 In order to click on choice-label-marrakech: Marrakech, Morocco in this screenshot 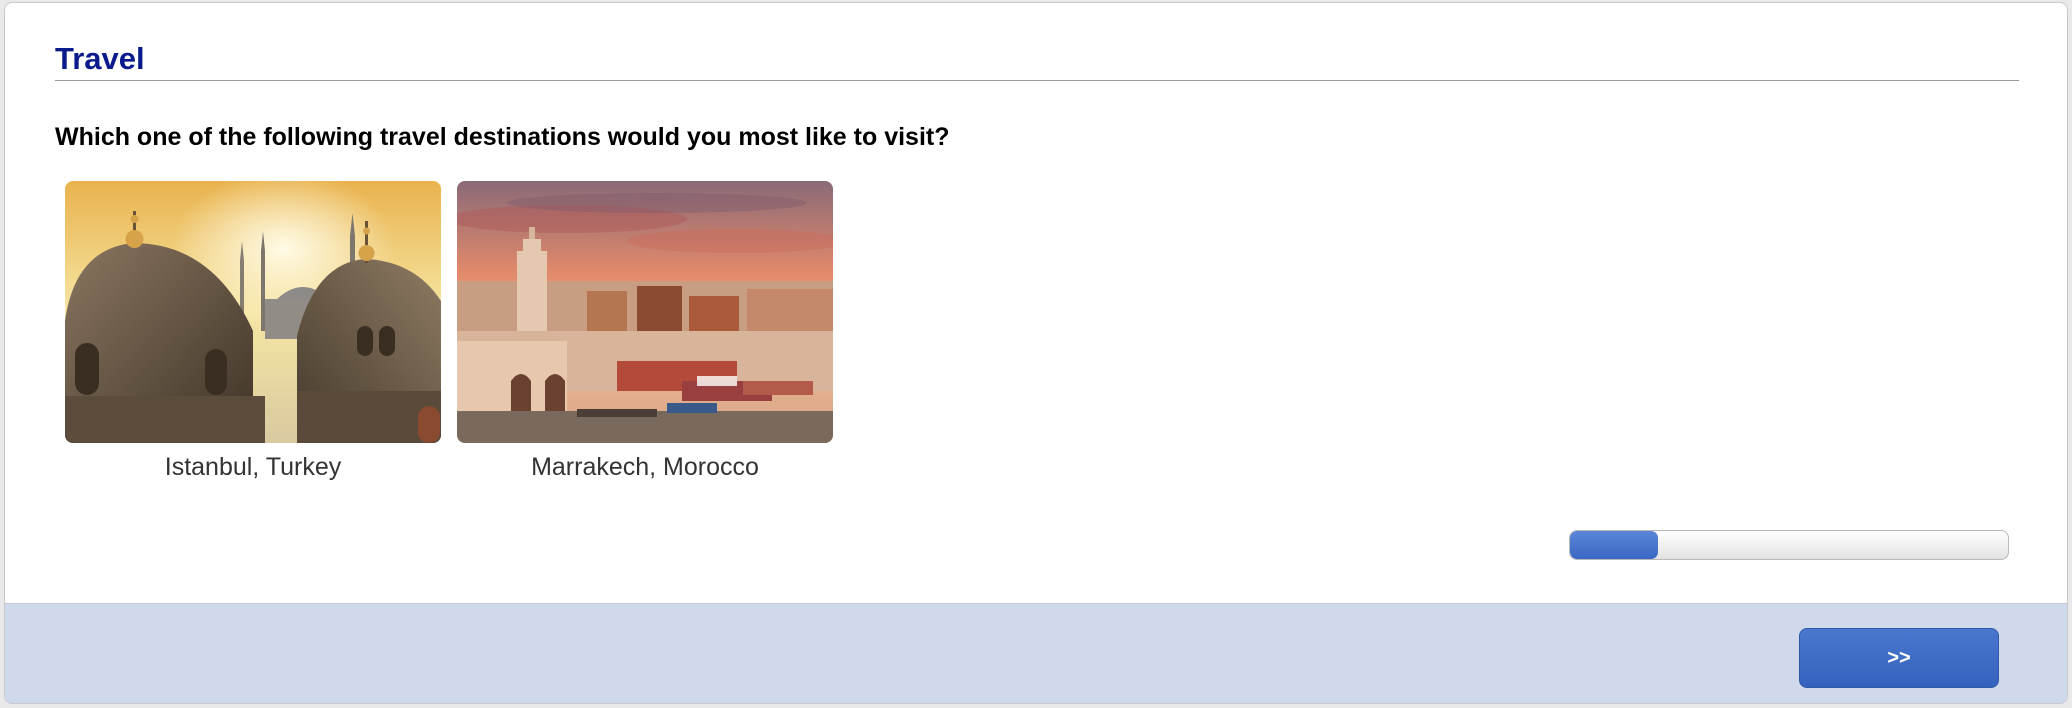, I will do `click(645, 467)`.